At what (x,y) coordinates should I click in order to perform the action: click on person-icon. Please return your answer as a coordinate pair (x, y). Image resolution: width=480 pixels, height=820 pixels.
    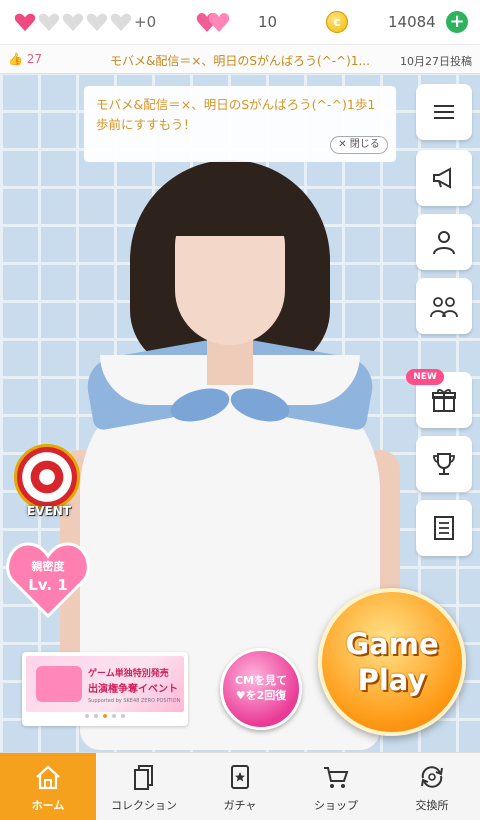
    Looking at the image, I should click on (444, 243).